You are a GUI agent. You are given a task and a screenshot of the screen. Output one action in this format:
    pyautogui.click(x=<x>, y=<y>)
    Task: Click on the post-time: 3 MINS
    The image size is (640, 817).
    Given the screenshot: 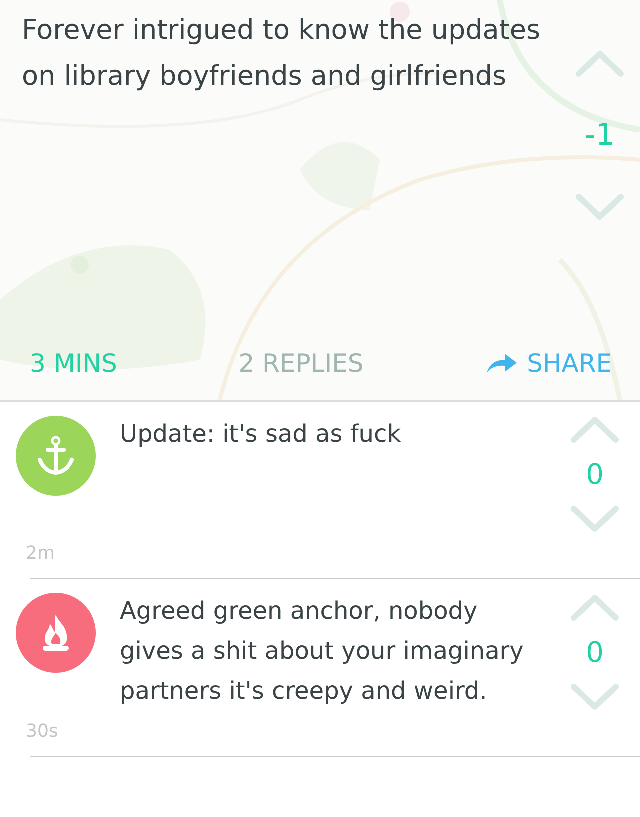 What is the action you would take?
    pyautogui.click(x=74, y=363)
    